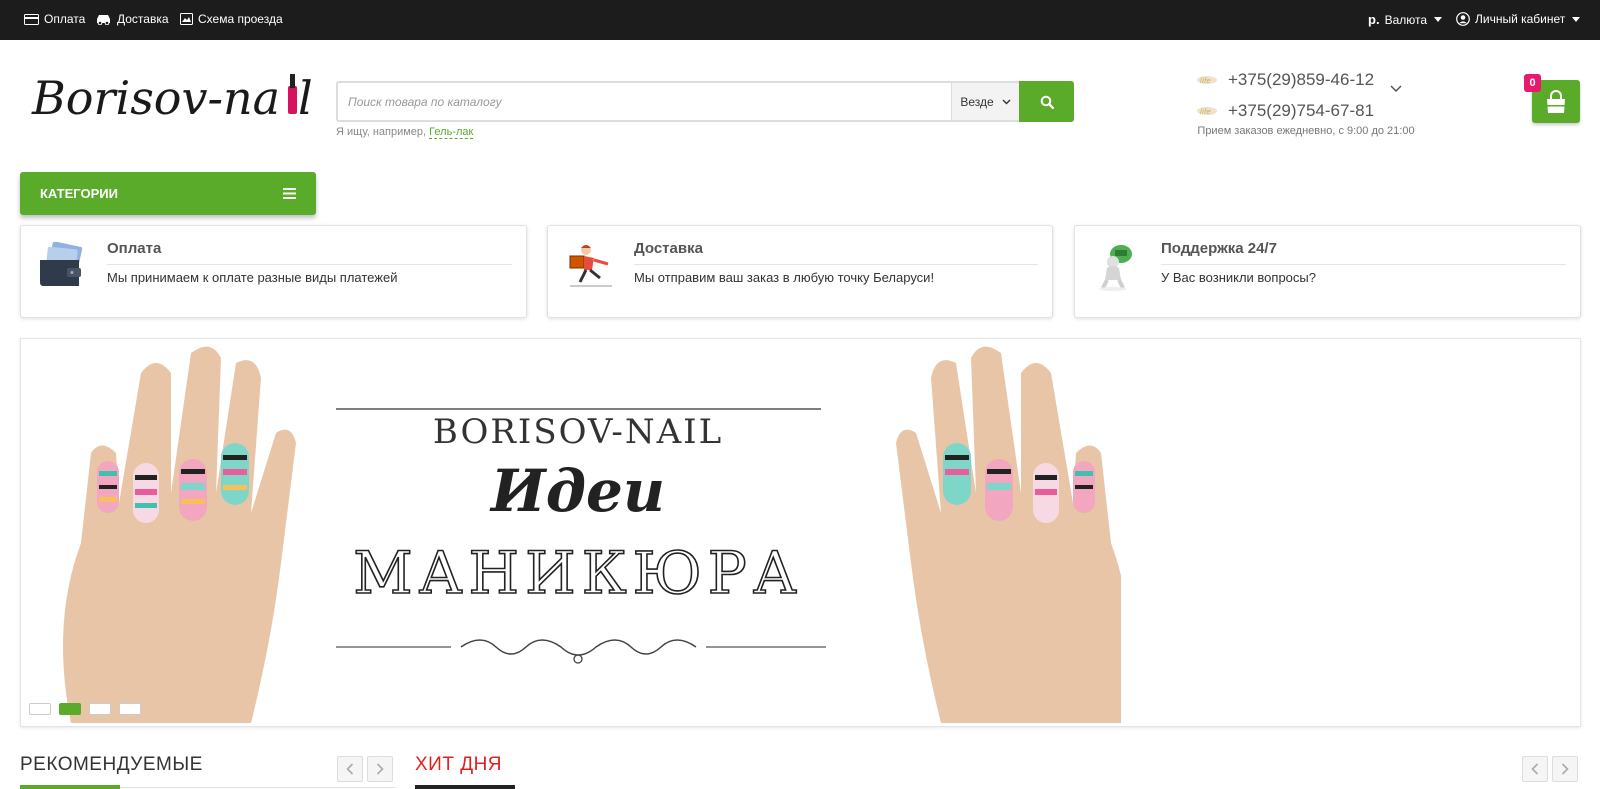 This screenshot has width=1600, height=789. What do you see at coordinates (103, 20) in the screenshot?
I see `car-icon` at bounding box center [103, 20].